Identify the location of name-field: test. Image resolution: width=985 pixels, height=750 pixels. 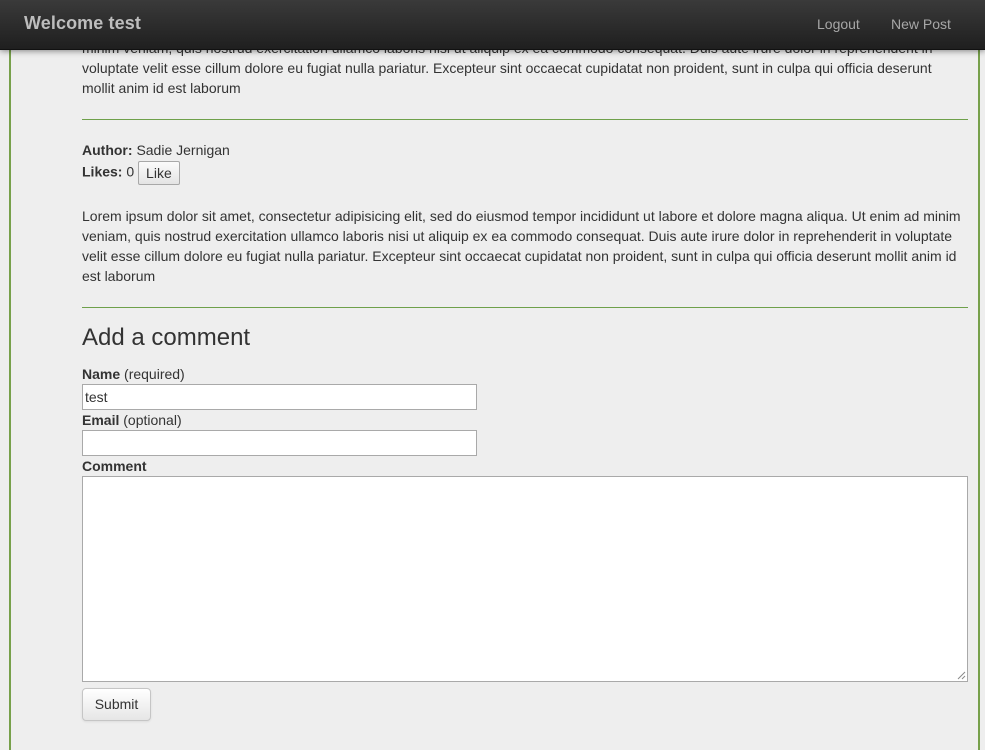
(279, 397).